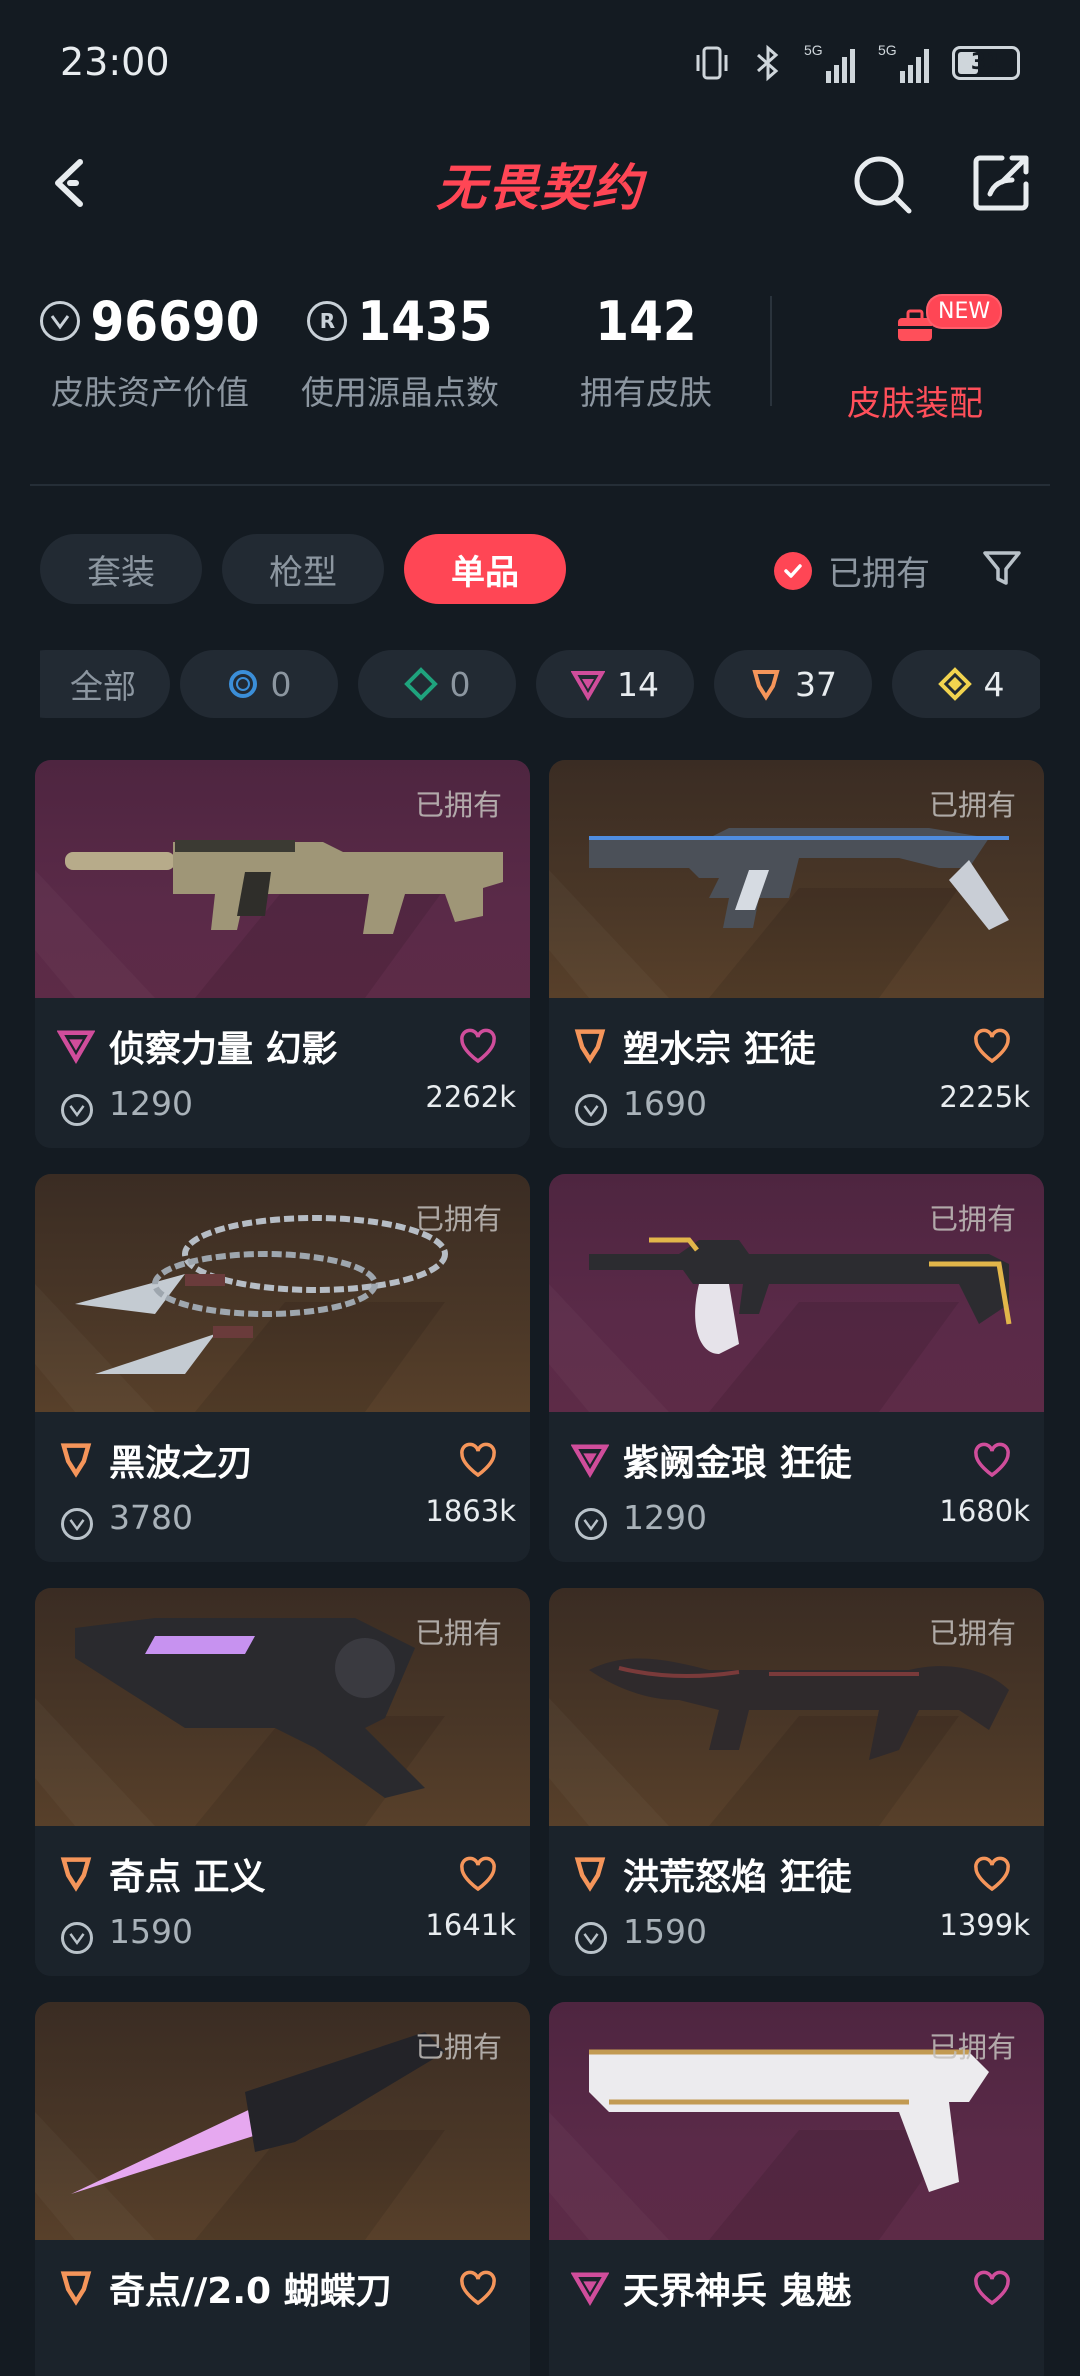 The height and width of the screenshot is (2376, 1080). I want to click on signal-icon-2: 5G, so click(903, 62).